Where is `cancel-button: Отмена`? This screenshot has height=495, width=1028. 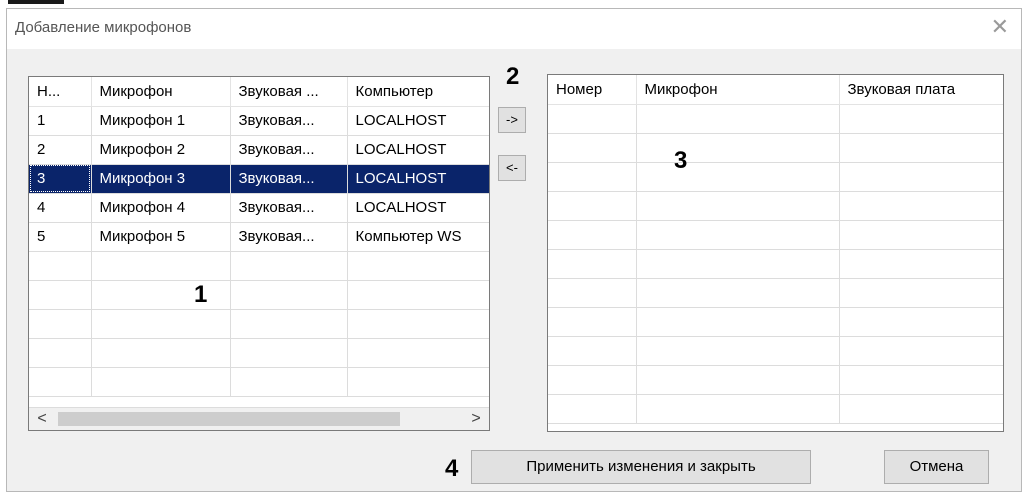
cancel-button: Отмена is located at coordinates (936, 467).